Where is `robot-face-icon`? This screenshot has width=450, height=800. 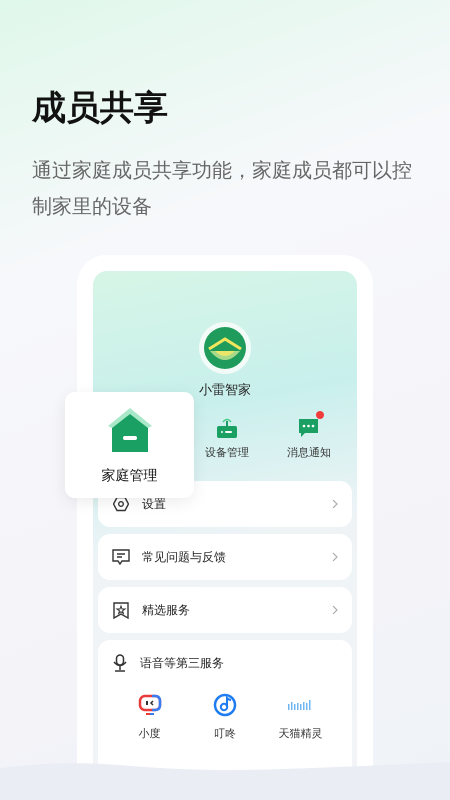
robot-face-icon is located at coordinates (150, 705).